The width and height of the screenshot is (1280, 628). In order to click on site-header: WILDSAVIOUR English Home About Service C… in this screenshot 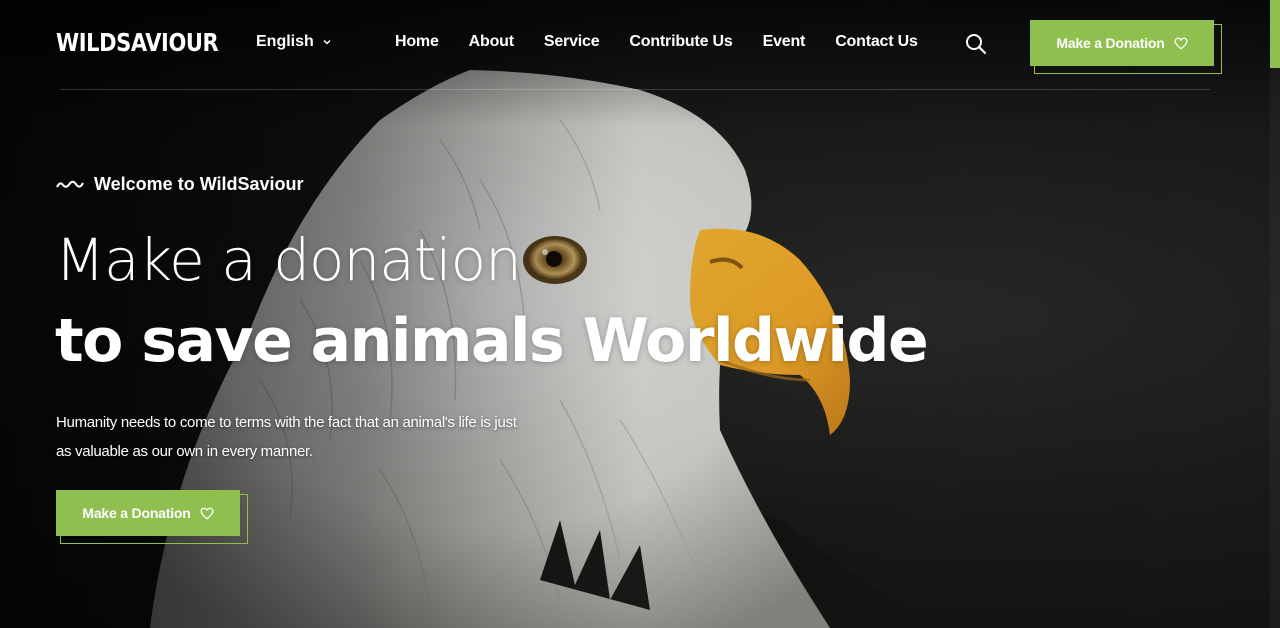, I will do `click(635, 45)`.